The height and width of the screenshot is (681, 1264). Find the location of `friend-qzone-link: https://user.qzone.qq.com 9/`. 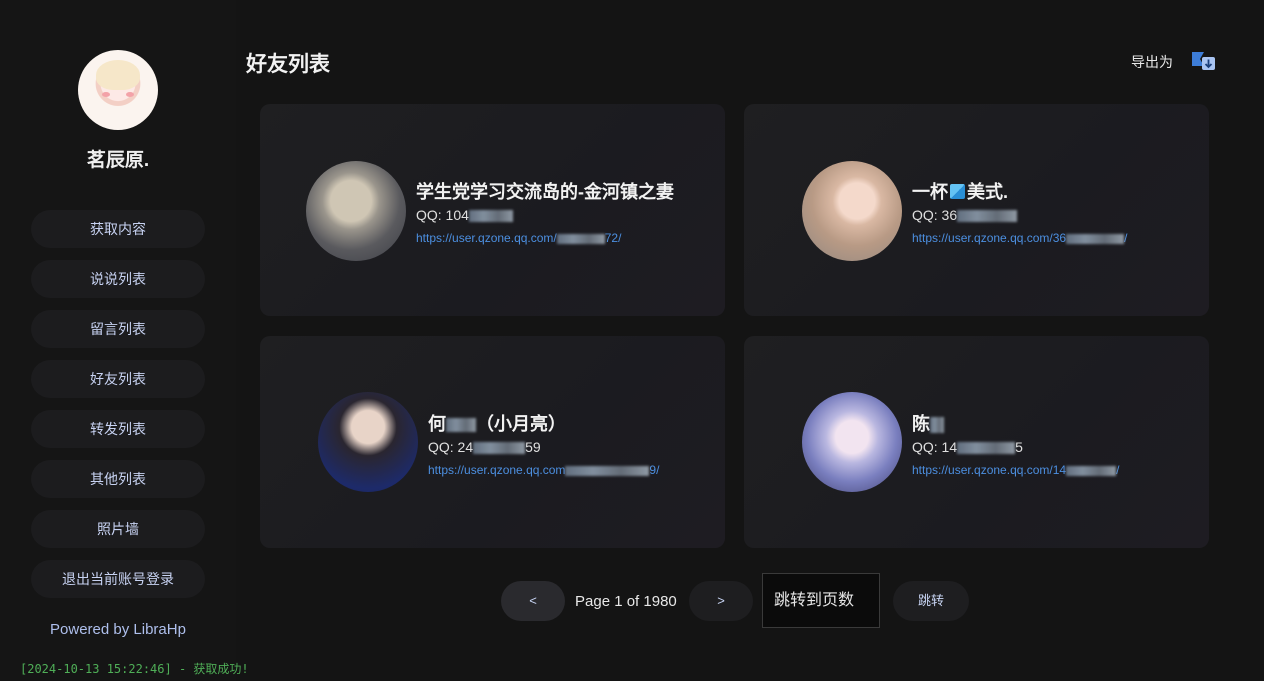

friend-qzone-link: https://user.qzone.qq.com 9/ is located at coordinates (543, 470).